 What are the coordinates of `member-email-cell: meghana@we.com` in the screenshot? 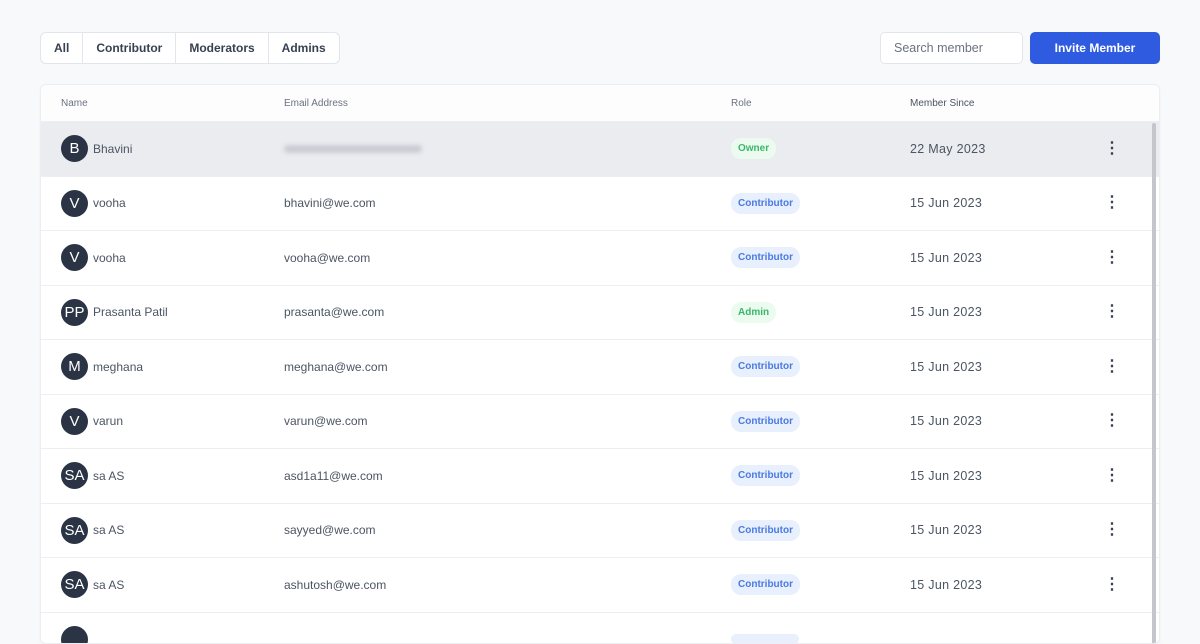 It's located at (507, 367).